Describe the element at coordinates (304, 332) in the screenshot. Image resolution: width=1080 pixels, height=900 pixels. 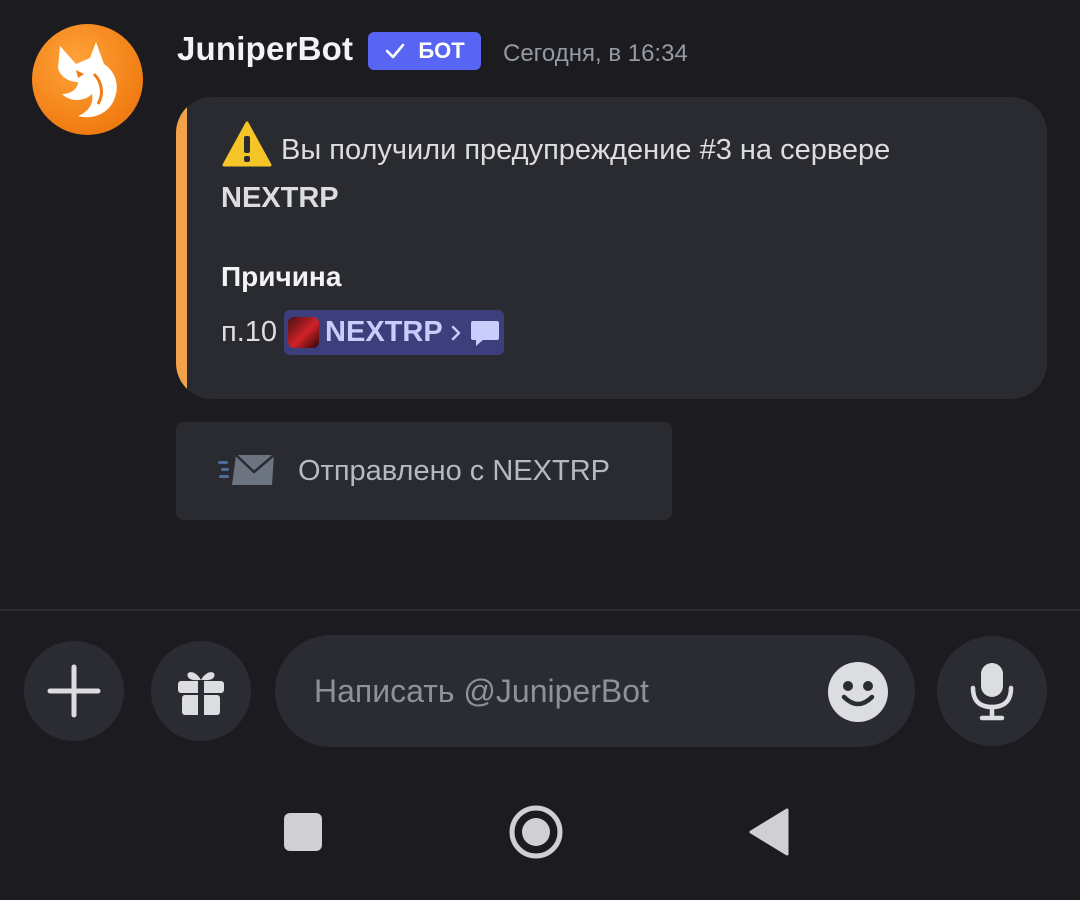
I see `server-thumbnail-icon` at that location.